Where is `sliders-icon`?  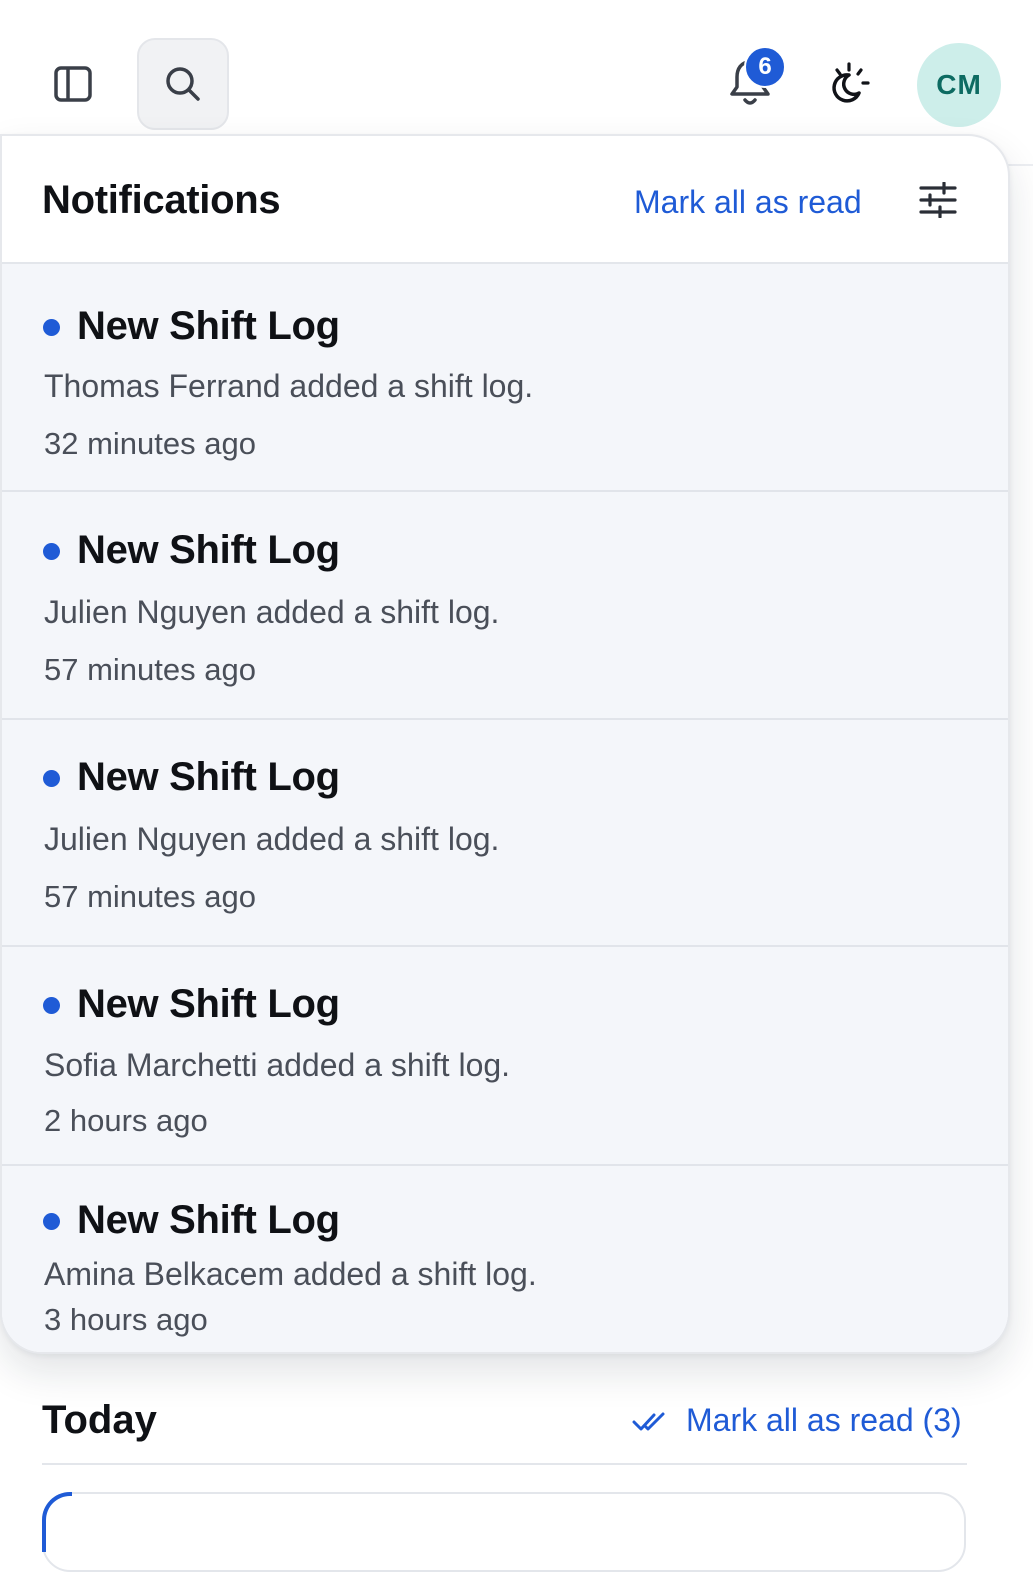 sliders-icon is located at coordinates (938, 200).